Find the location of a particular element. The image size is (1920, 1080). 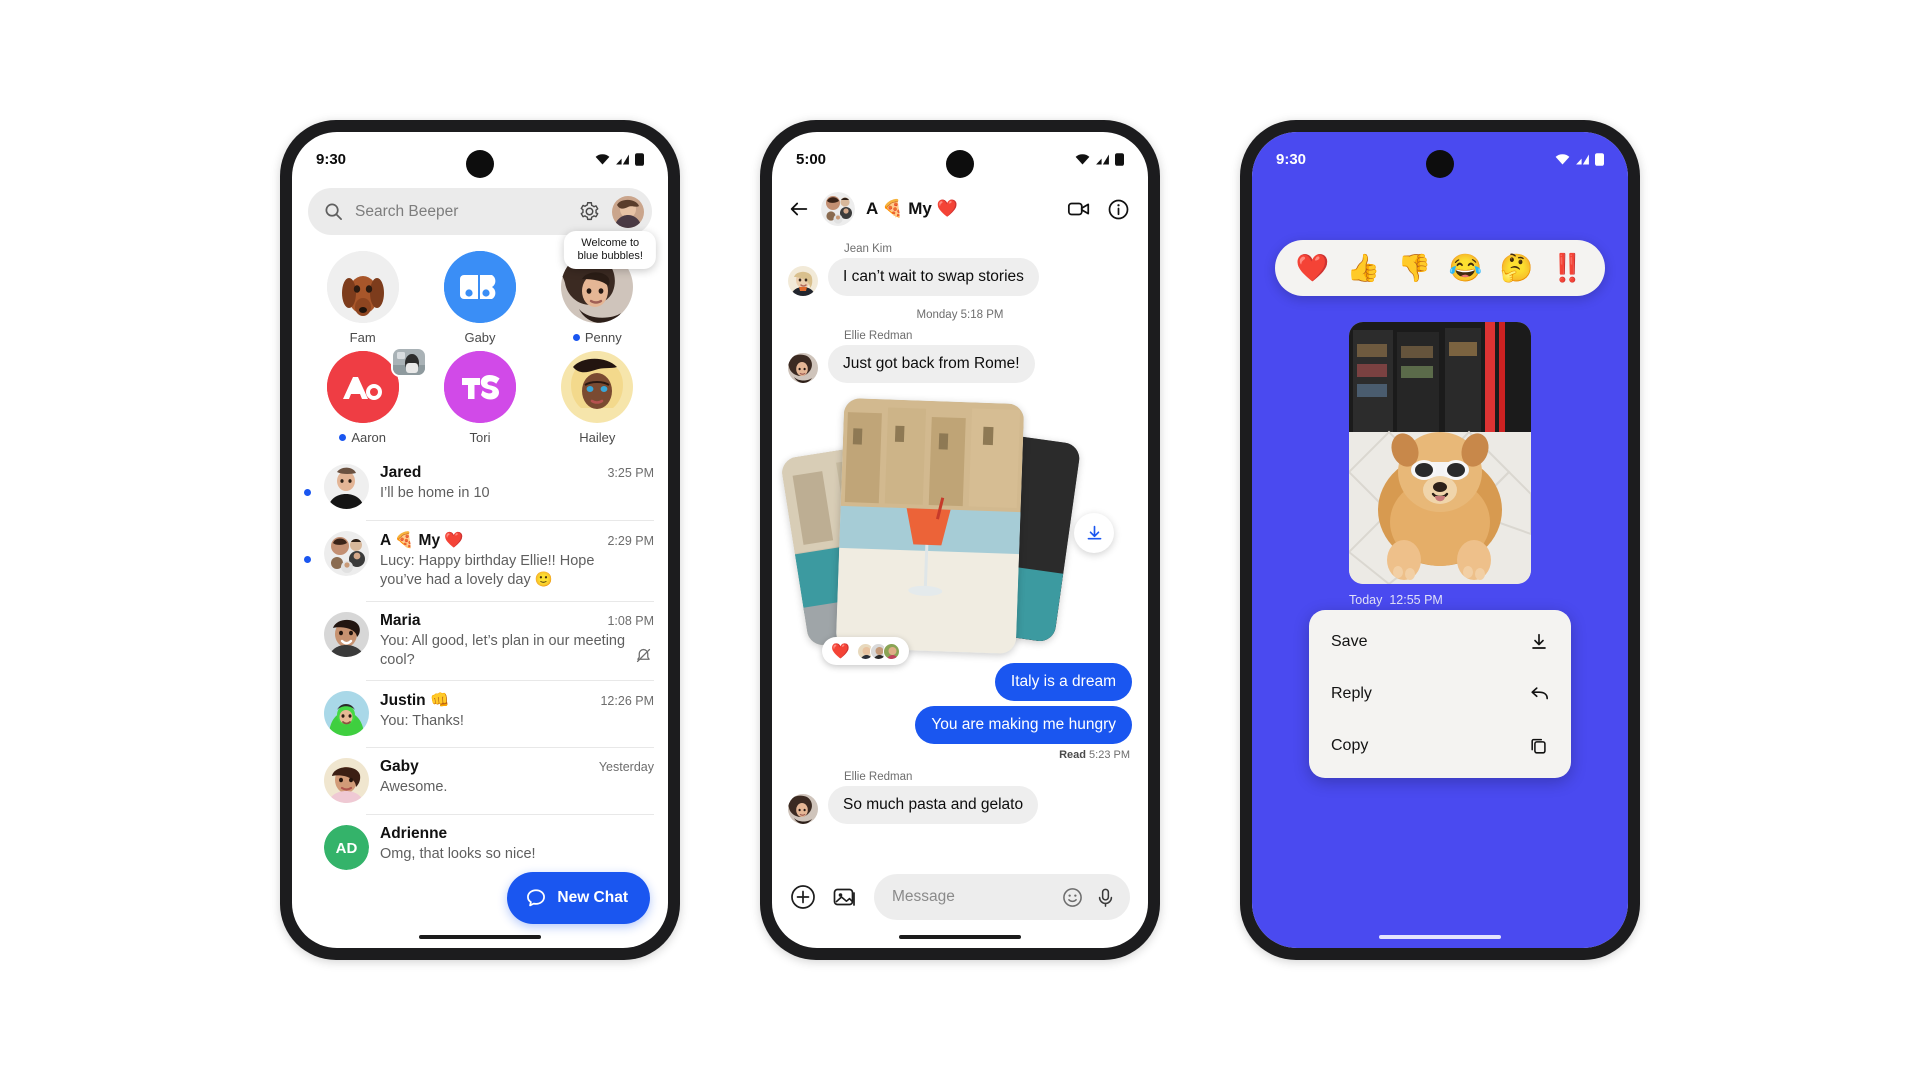

reaction-picker: ❤️ 👍 👎 😂 🤔 ‼️ is located at coordinates (1440, 268).